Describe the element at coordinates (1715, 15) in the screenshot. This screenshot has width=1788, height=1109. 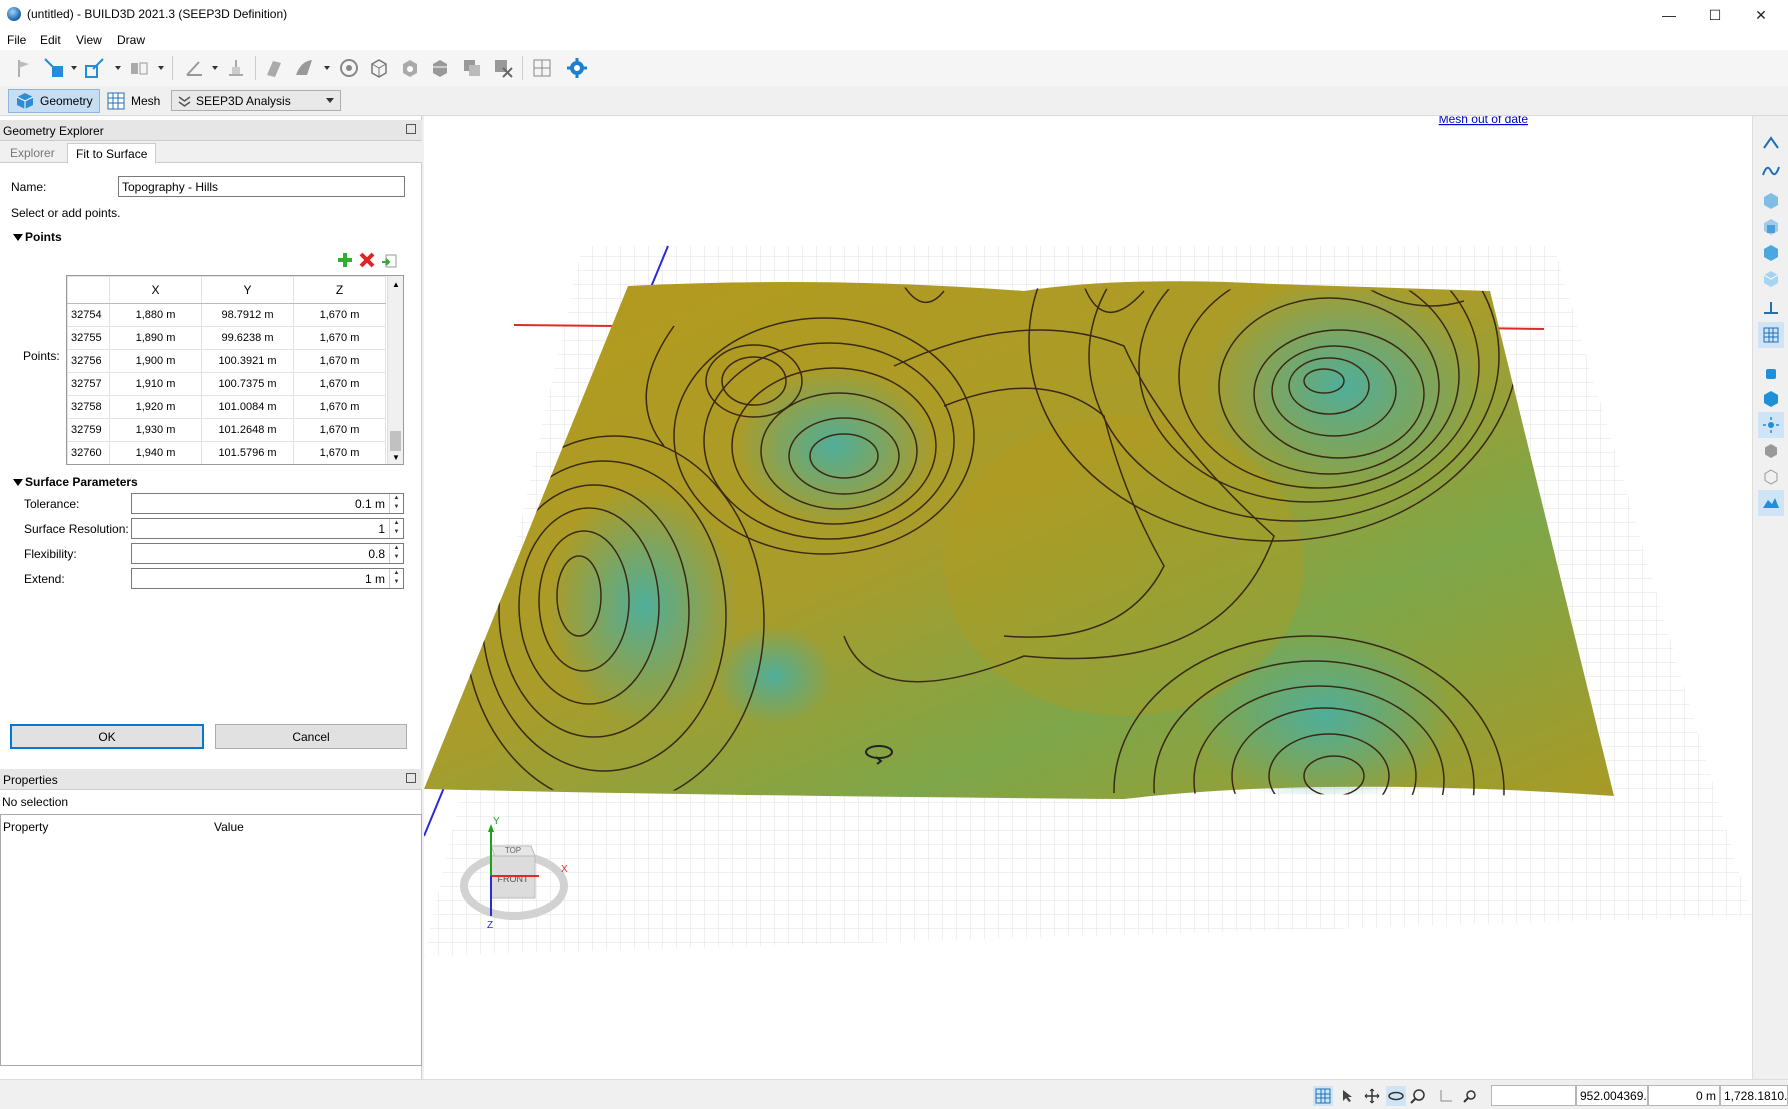
I see `maximize-button: ☐` at that location.